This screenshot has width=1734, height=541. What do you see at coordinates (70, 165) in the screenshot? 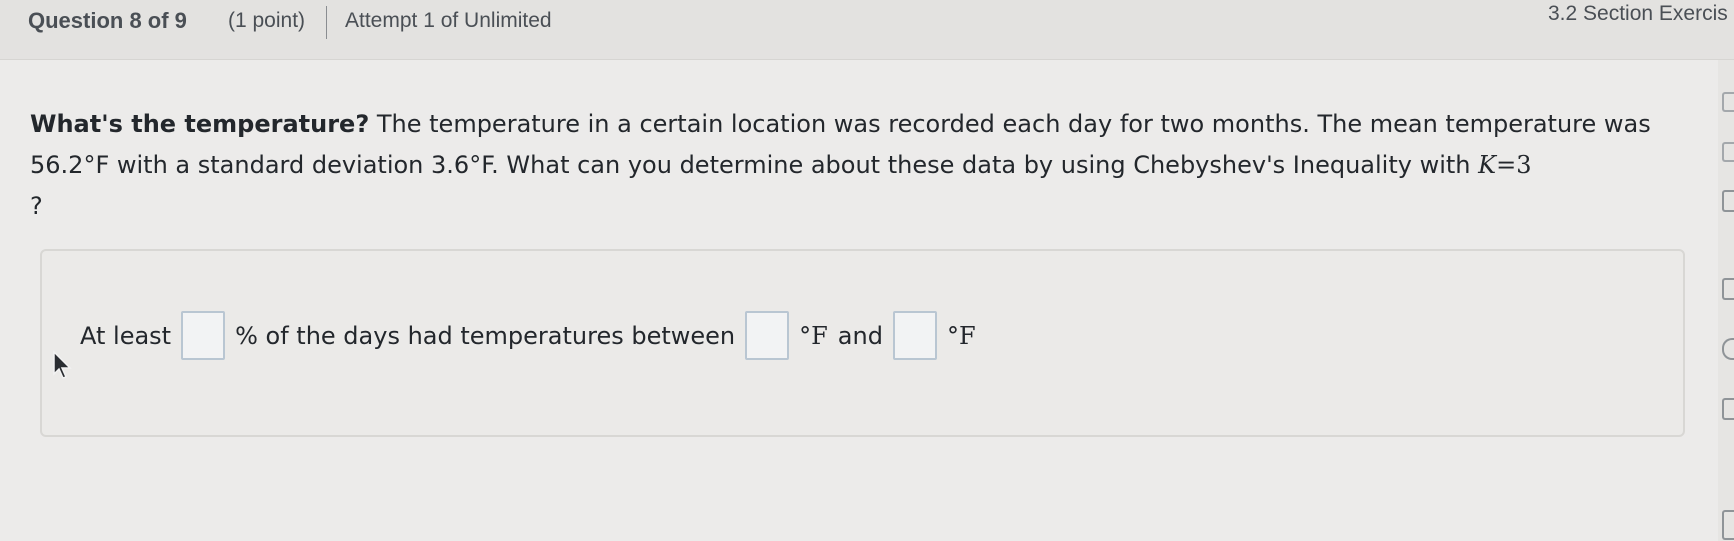
I see `mean-value: 56.2°F` at bounding box center [70, 165].